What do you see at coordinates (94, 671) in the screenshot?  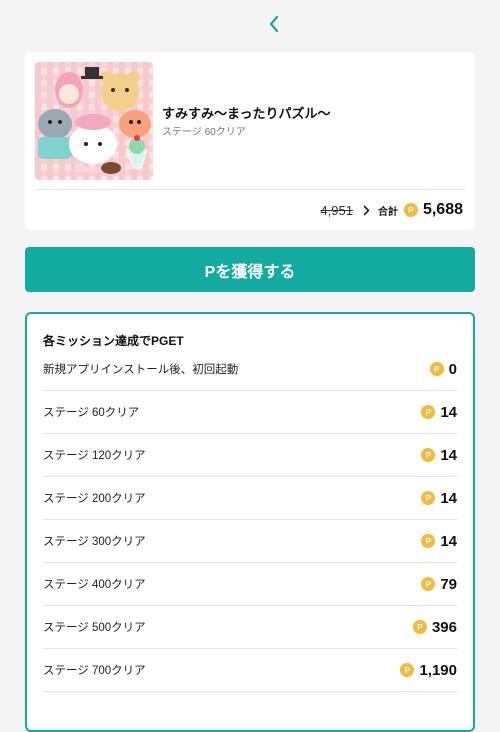 I see `mission-label: ステージ 700クリア` at bounding box center [94, 671].